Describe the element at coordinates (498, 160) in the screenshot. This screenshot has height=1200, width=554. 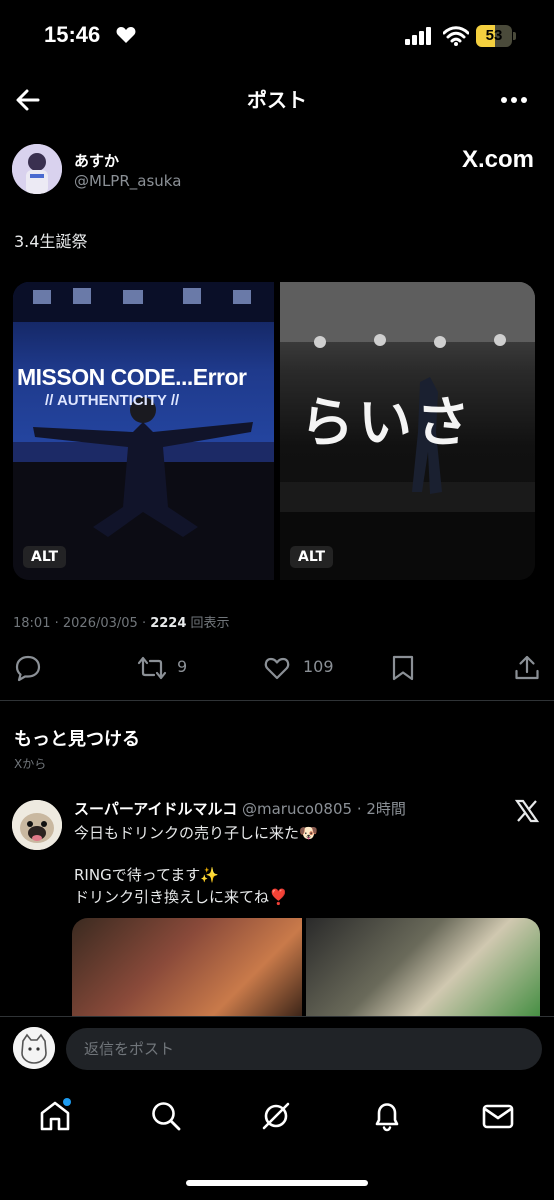
I see `source-label: X.com` at that location.